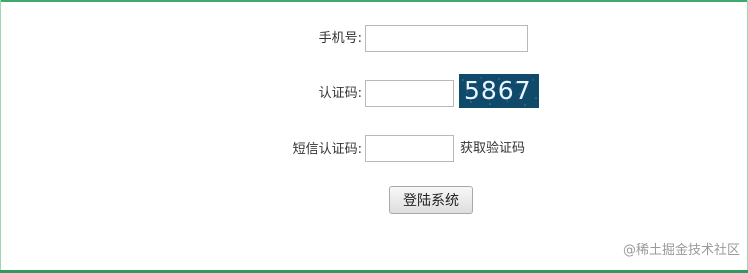 This screenshot has height=273, width=748. Describe the element at coordinates (340, 93) in the screenshot. I see `captcha-label: 认证码:` at that location.